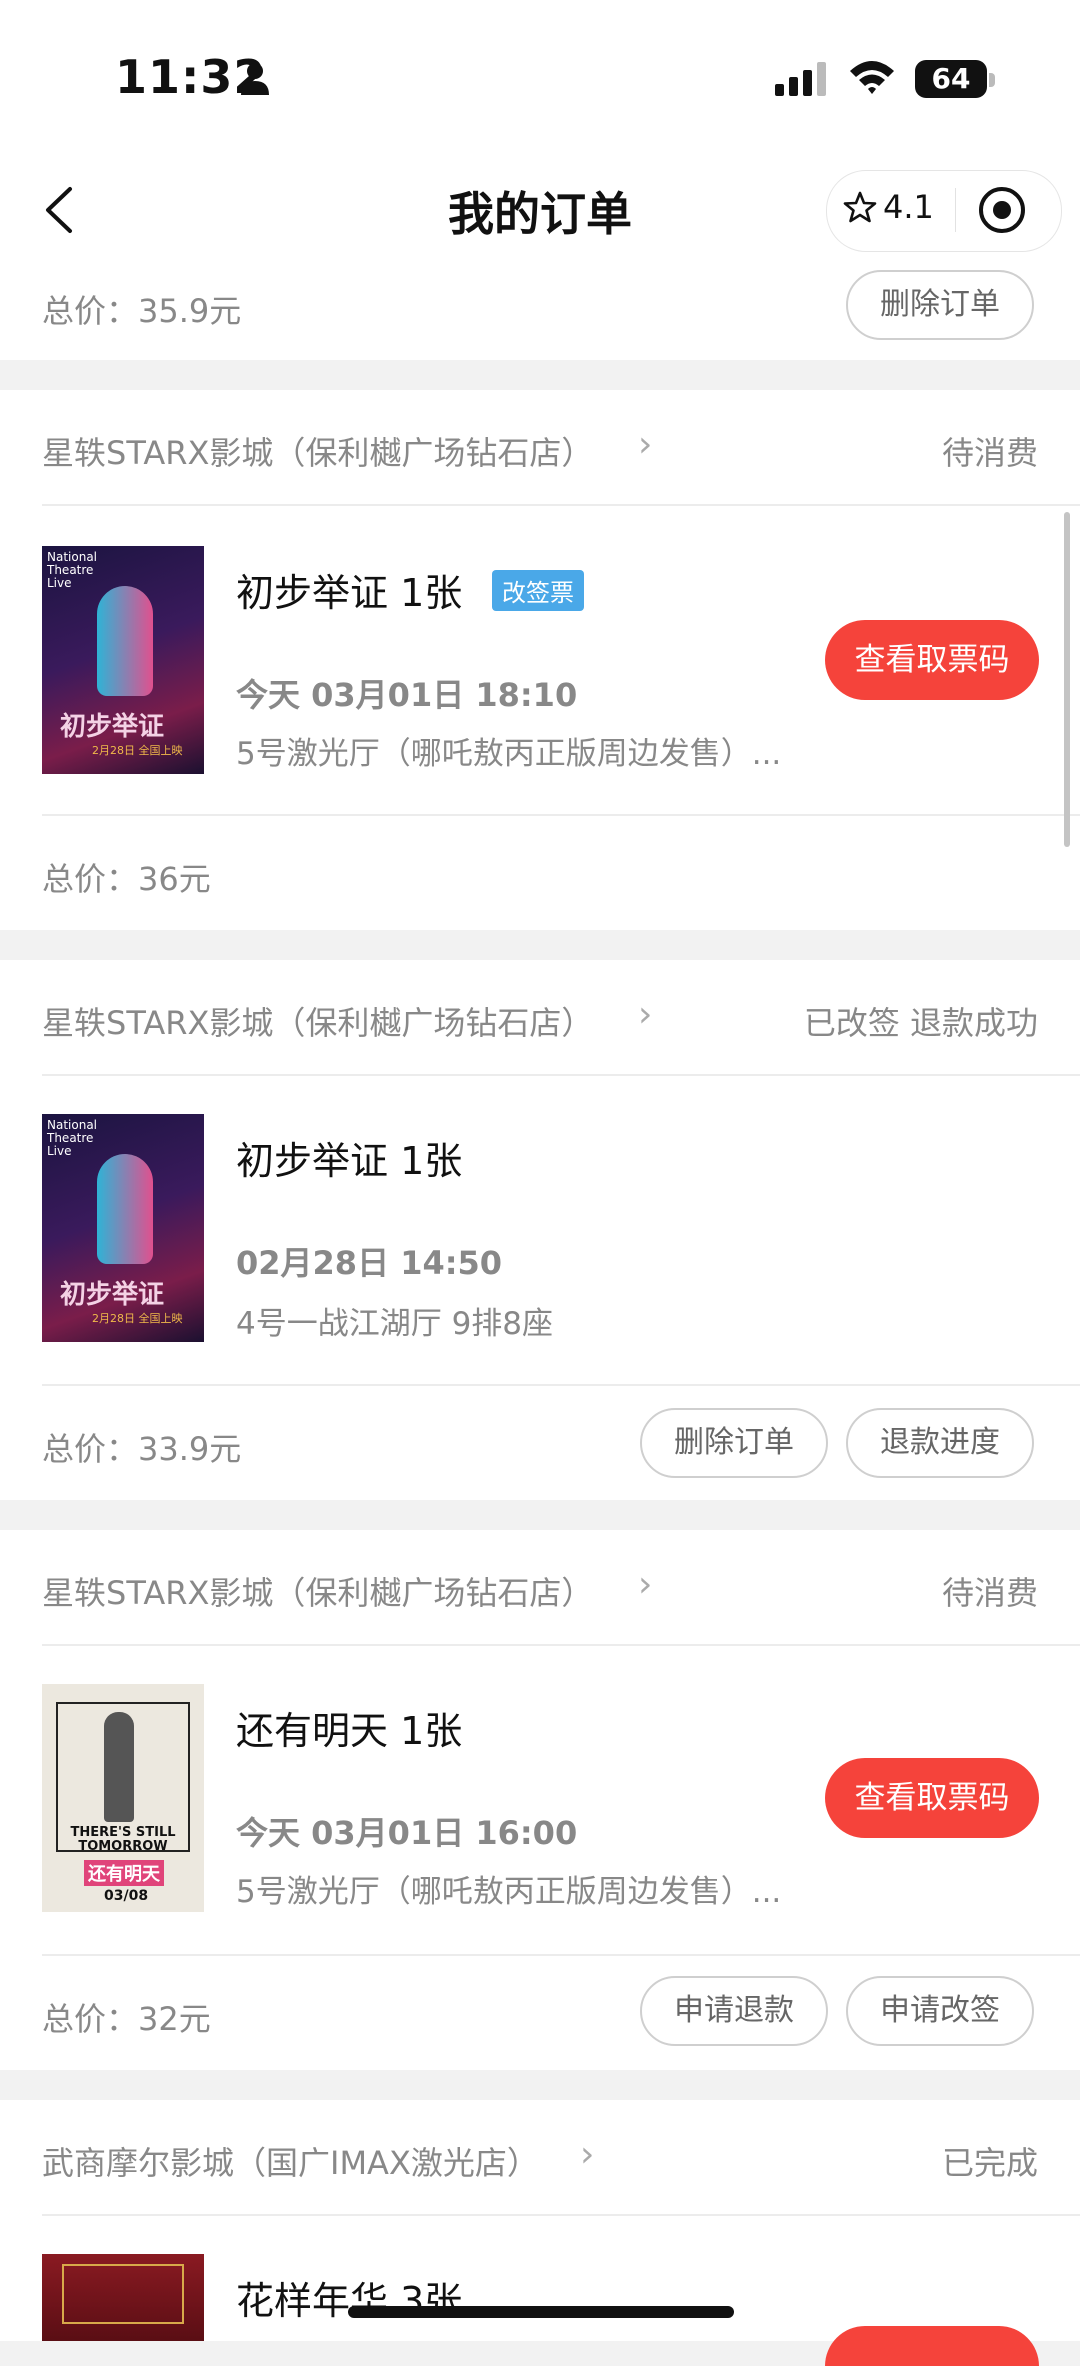 The height and width of the screenshot is (2366, 1080). What do you see at coordinates (1067, 679) in the screenshot?
I see `scrollbar` at bounding box center [1067, 679].